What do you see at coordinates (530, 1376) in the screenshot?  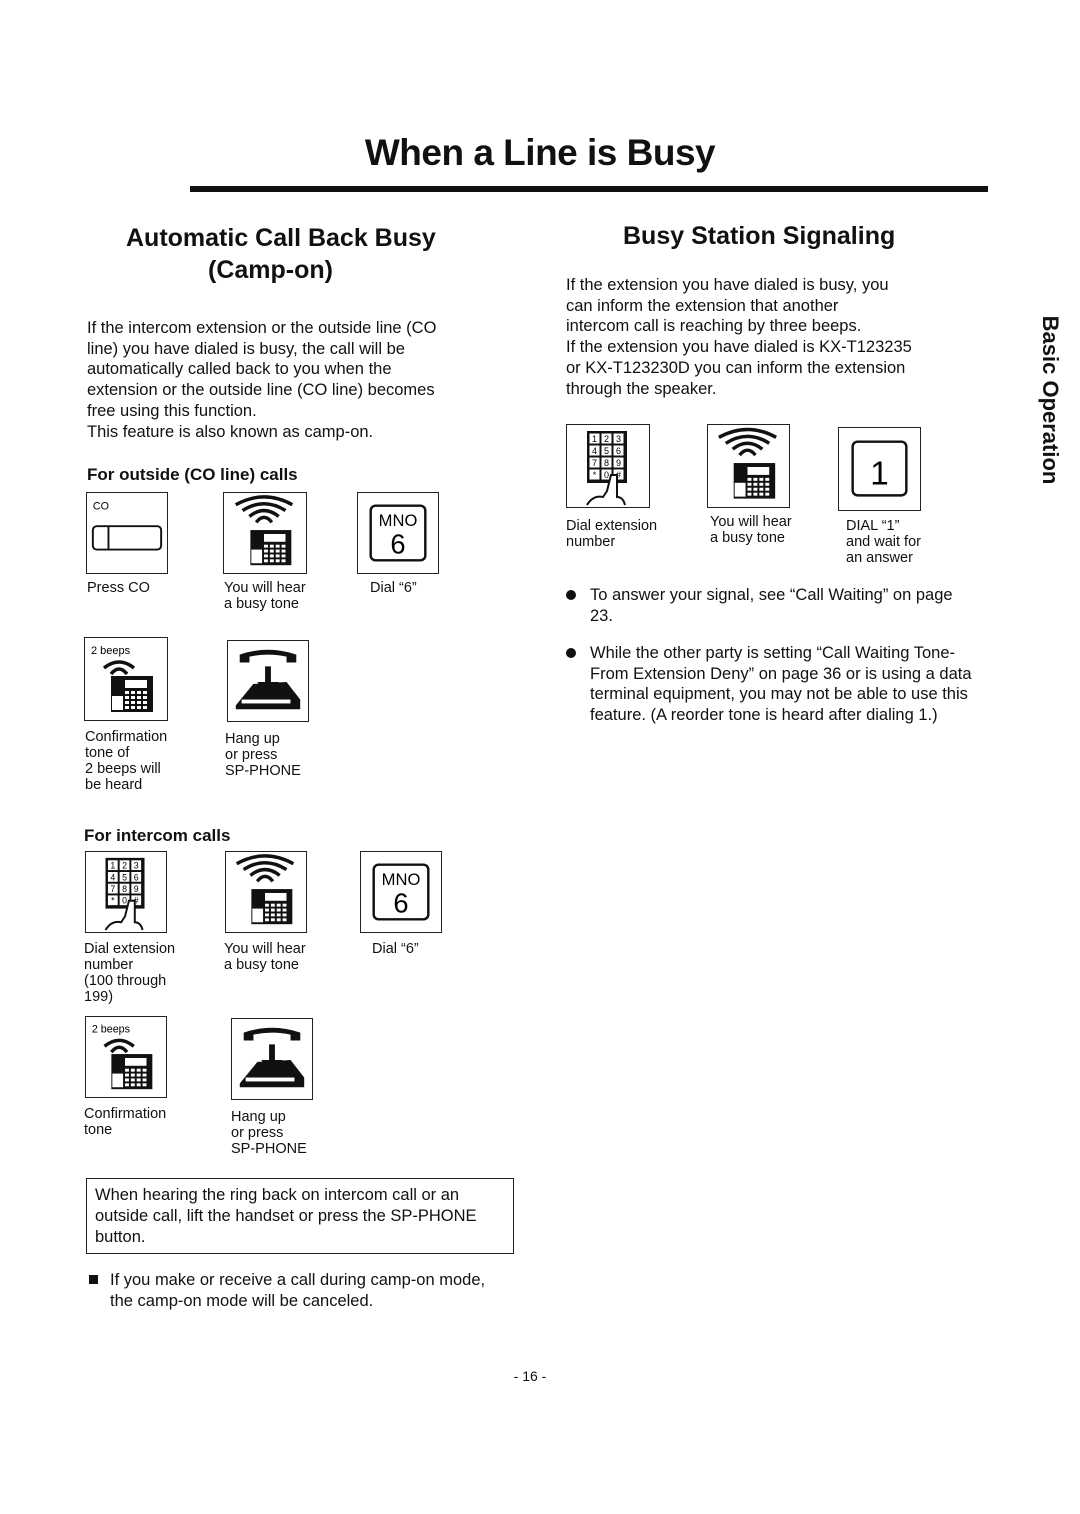 I see `page-number: - 16 -` at bounding box center [530, 1376].